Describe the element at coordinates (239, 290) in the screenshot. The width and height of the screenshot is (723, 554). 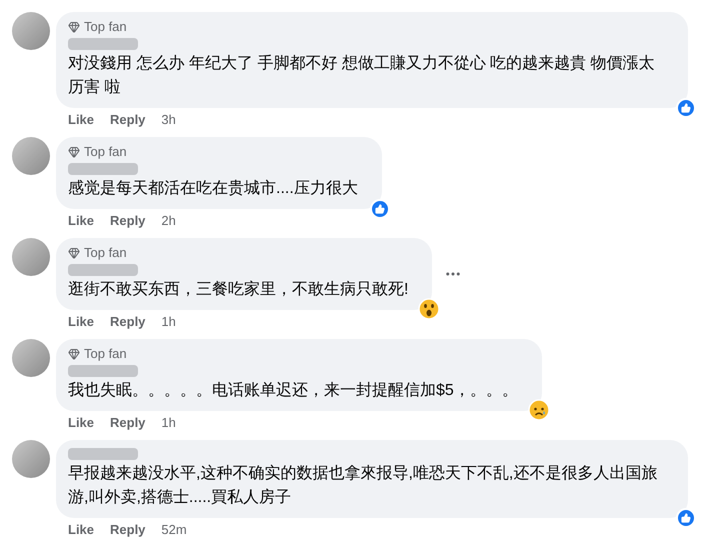
I see `comment-text: 逛街不敢买东西，三餐吃家里，不敢生病只敢死!` at that location.